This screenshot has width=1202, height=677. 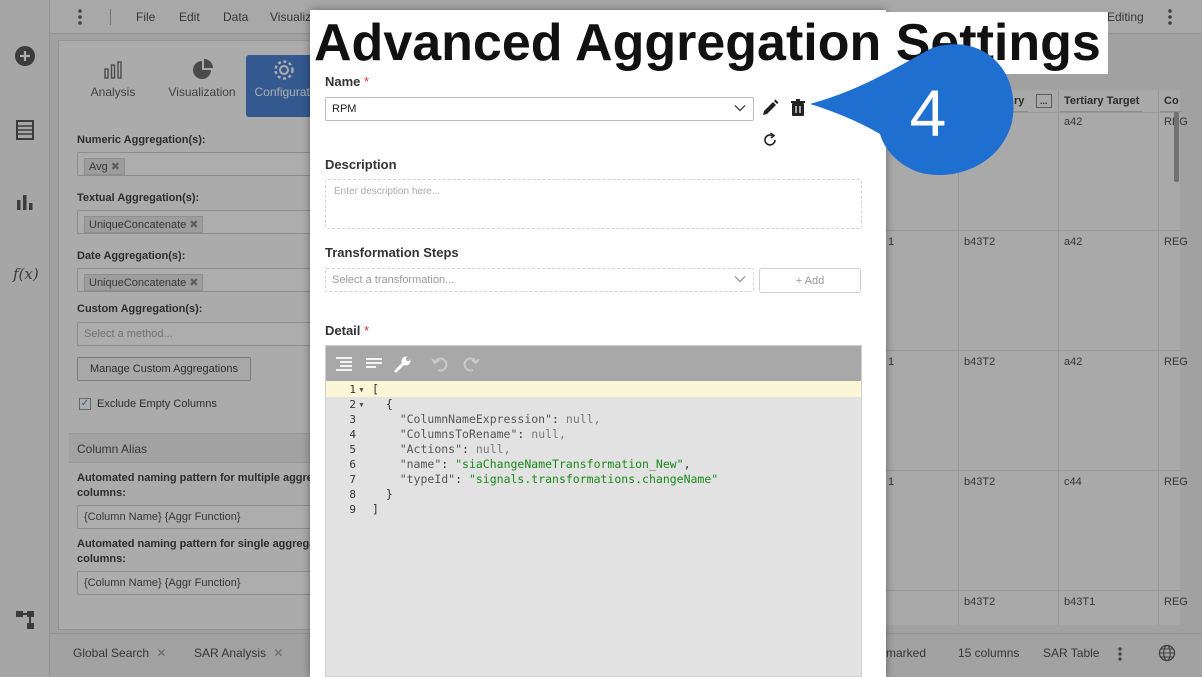 What do you see at coordinates (352, 434) in the screenshot?
I see `line-number: 4` at bounding box center [352, 434].